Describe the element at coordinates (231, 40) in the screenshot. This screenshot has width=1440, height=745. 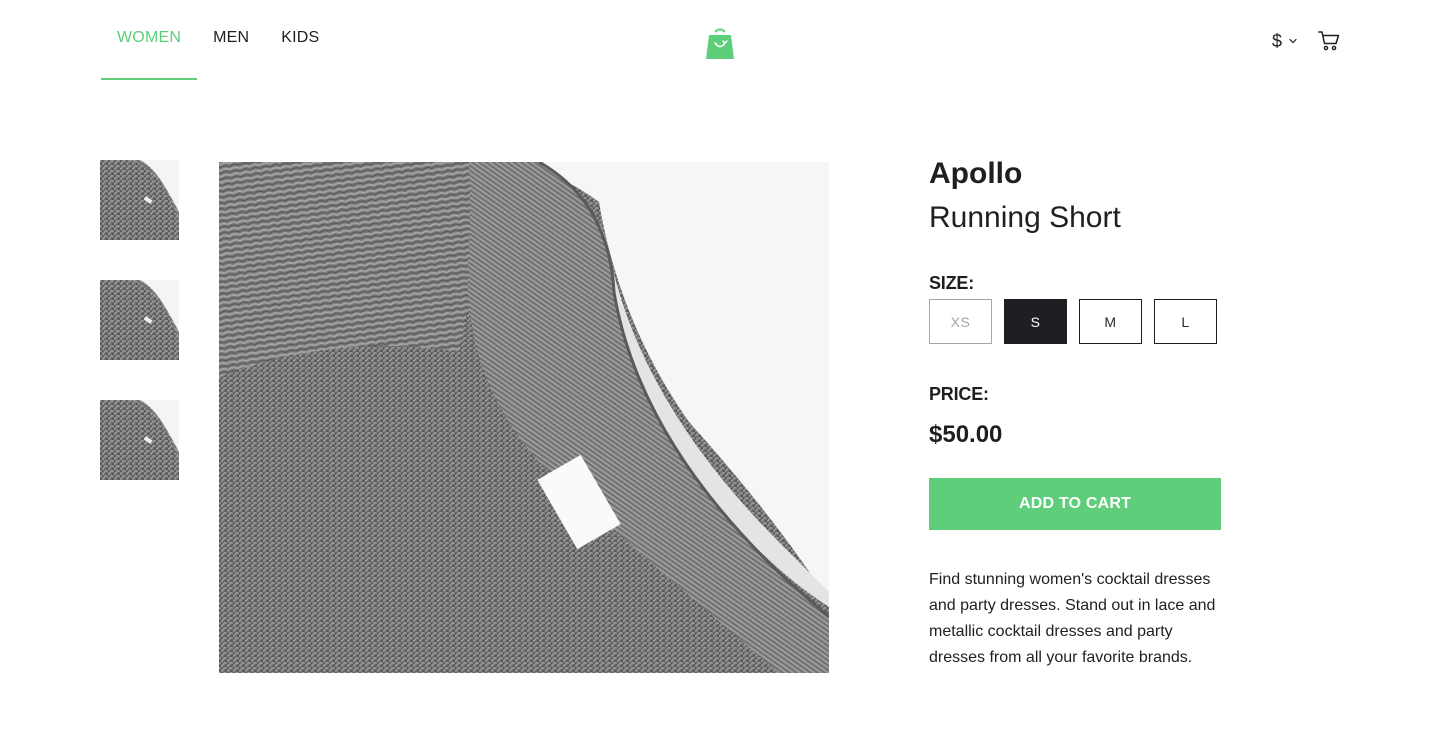
I see `nav-men: MEN` at that location.